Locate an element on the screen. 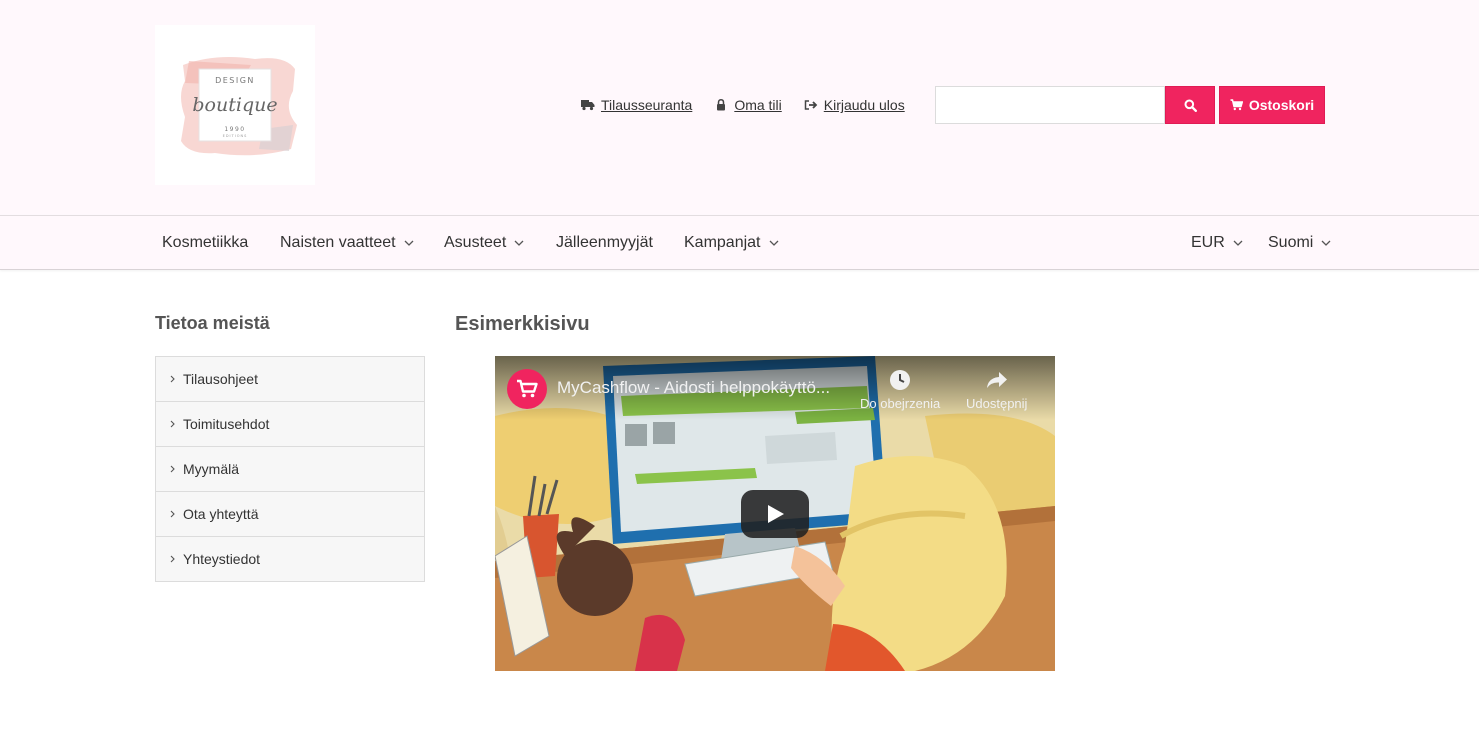 This screenshot has height=735, width=1479. sidebar-item-yhteystiedot: Yhteystiedot is located at coordinates (290, 559).